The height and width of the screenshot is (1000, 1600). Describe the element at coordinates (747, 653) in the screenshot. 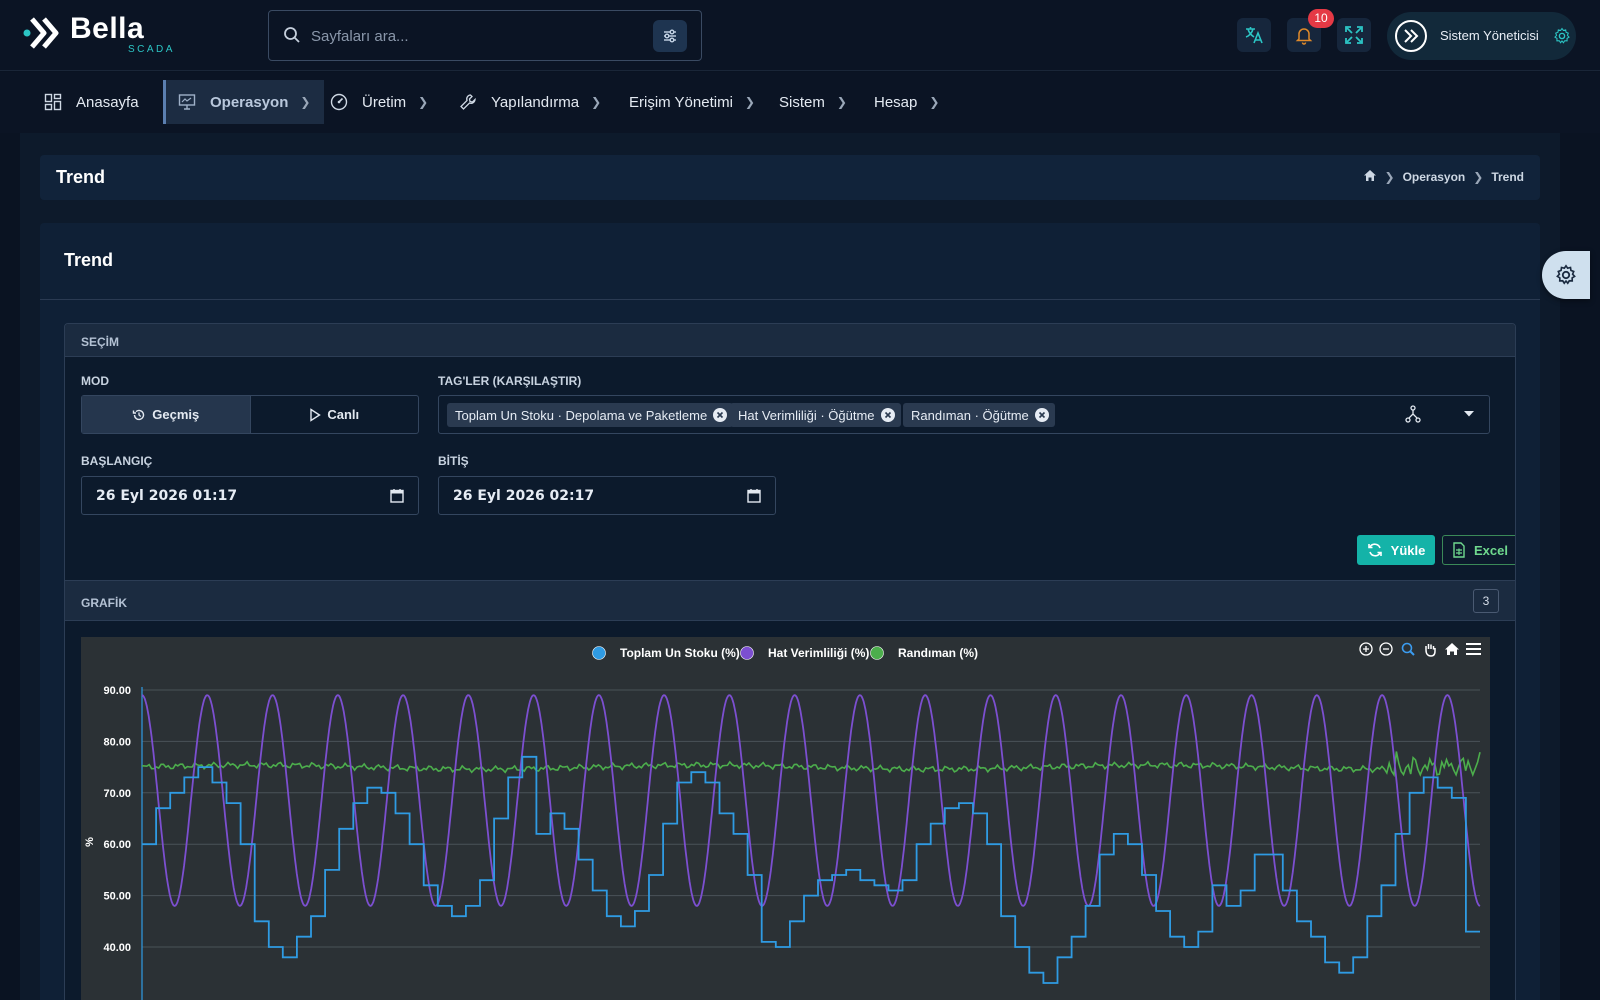

I see `legend-marker` at that location.